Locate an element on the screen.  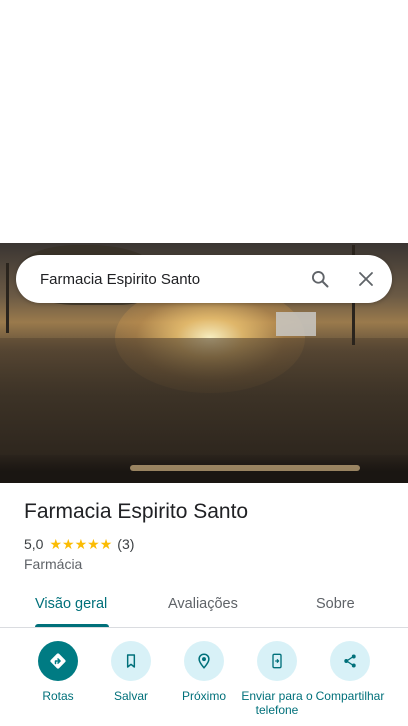
tab-overview: Visão geral is located at coordinates (71, 604).